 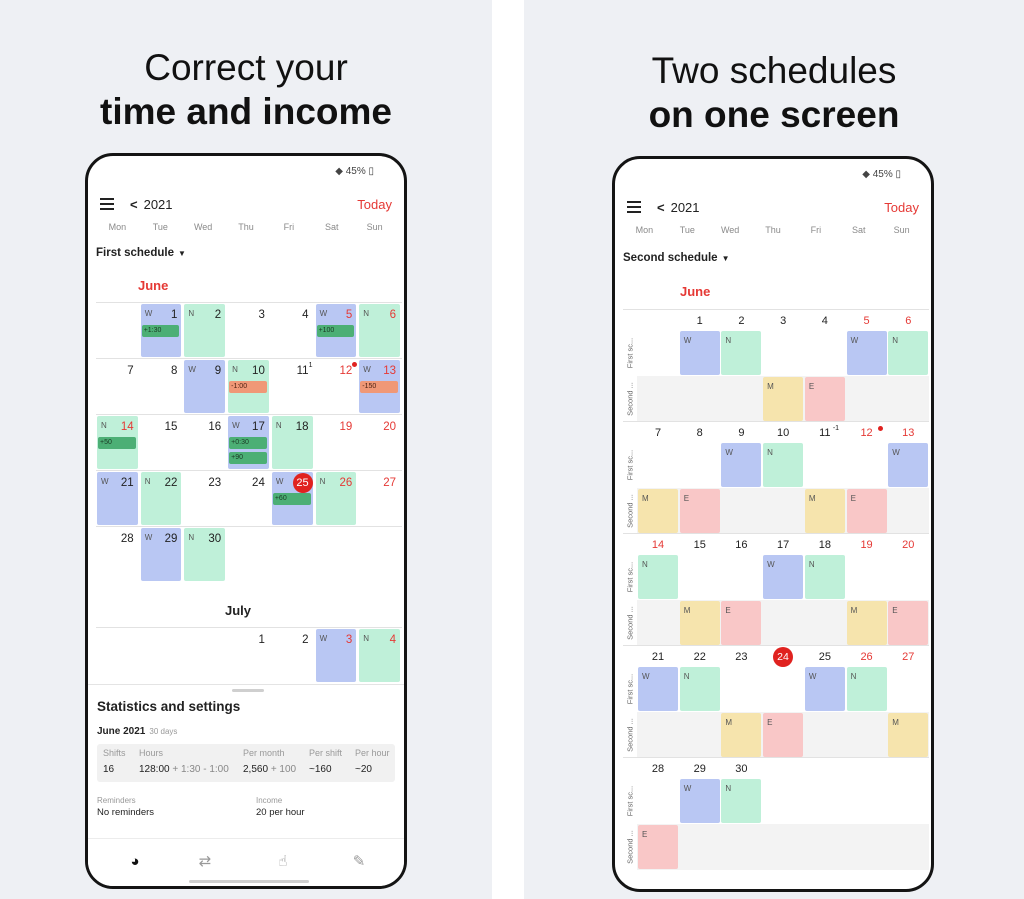 I want to click on stat-hours: Hours 128:00 + 1:30 - 1:00, so click(x=184, y=761).